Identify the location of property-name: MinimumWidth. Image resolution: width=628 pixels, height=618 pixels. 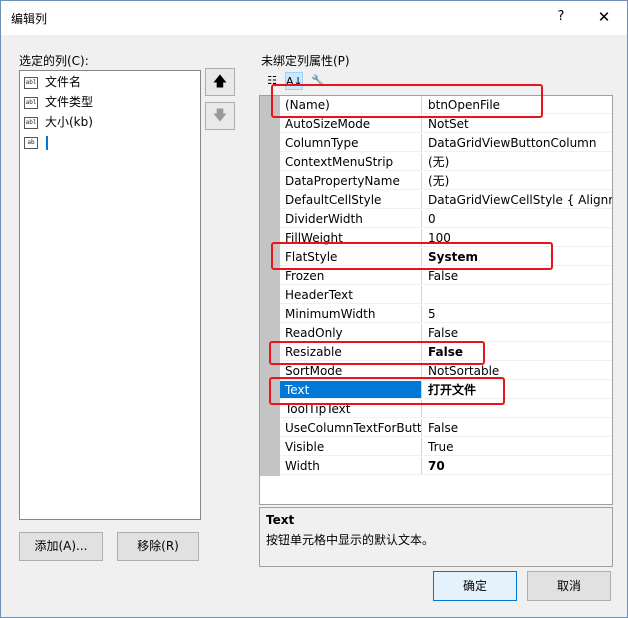
(351, 314).